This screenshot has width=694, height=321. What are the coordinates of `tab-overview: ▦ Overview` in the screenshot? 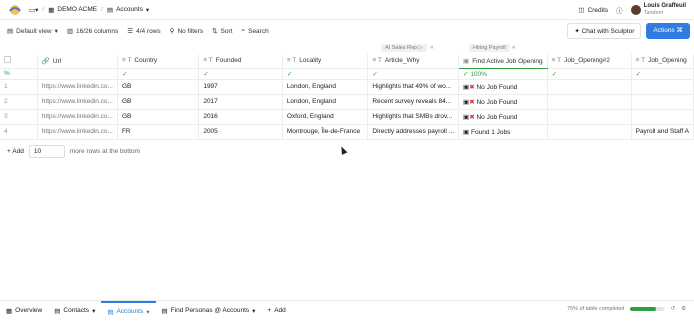 It's located at (24, 311).